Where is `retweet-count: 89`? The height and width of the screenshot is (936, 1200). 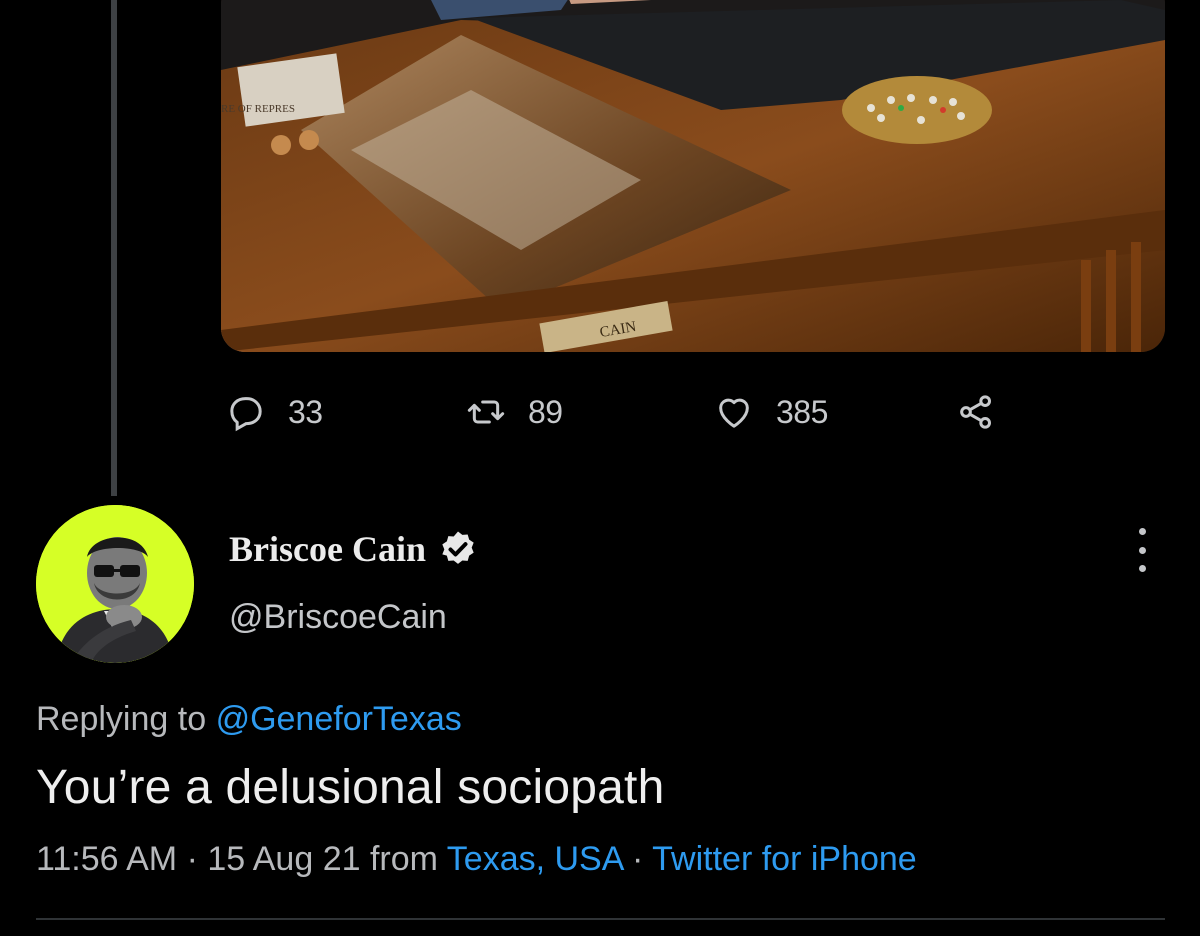 retweet-count: 89 is located at coordinates (545, 411).